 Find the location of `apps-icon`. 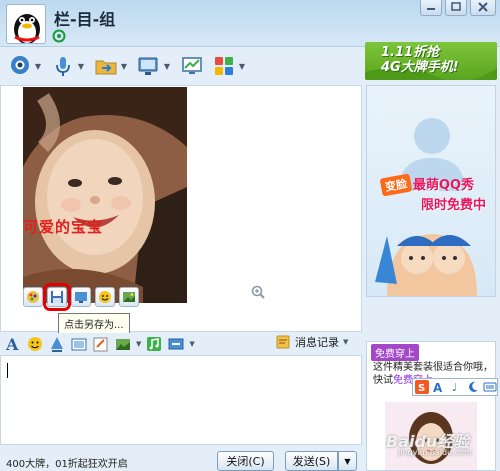

apps-icon is located at coordinates (224, 66).